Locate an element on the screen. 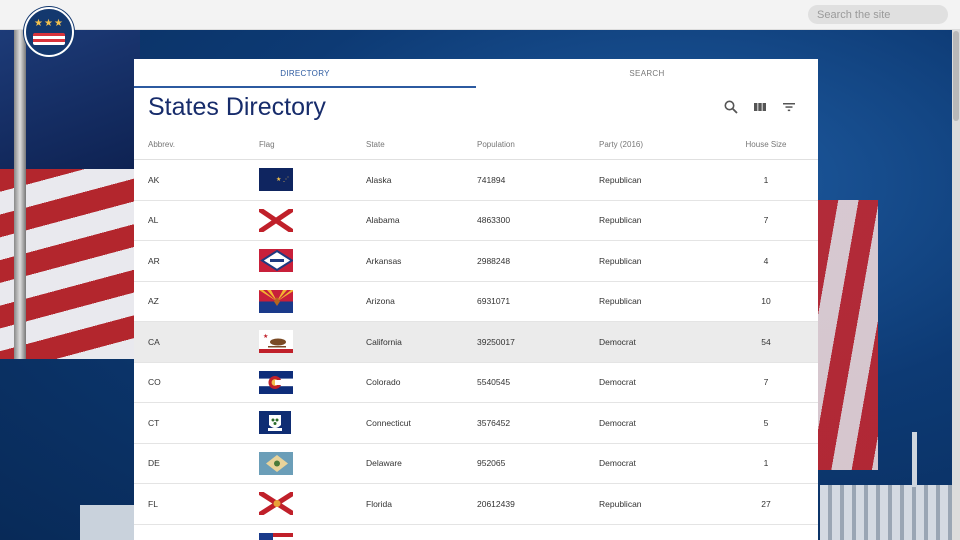  table-row: AK ★ ⋰ Alaska 741894 Republican 1 is located at coordinates (476, 180).